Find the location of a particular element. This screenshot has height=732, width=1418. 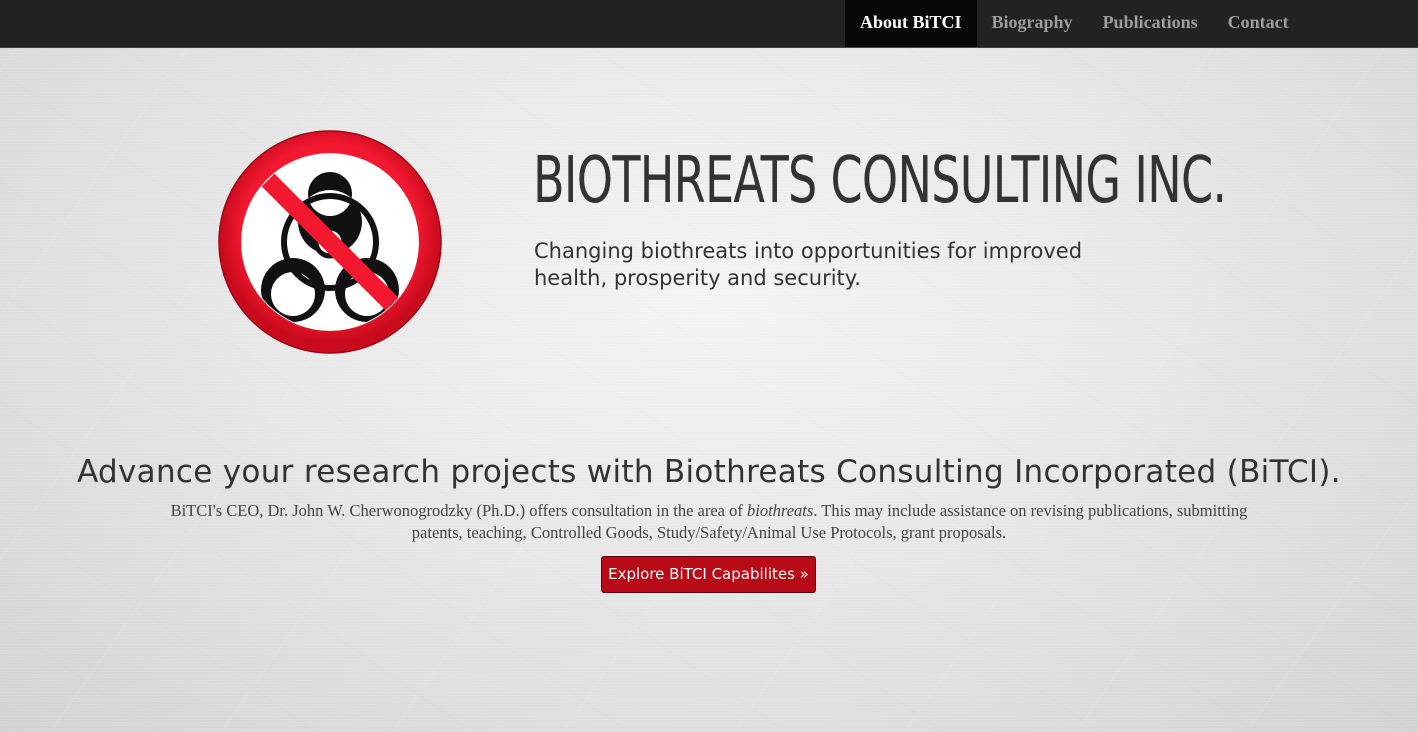

nav-publications: Publications is located at coordinates (1150, 23).